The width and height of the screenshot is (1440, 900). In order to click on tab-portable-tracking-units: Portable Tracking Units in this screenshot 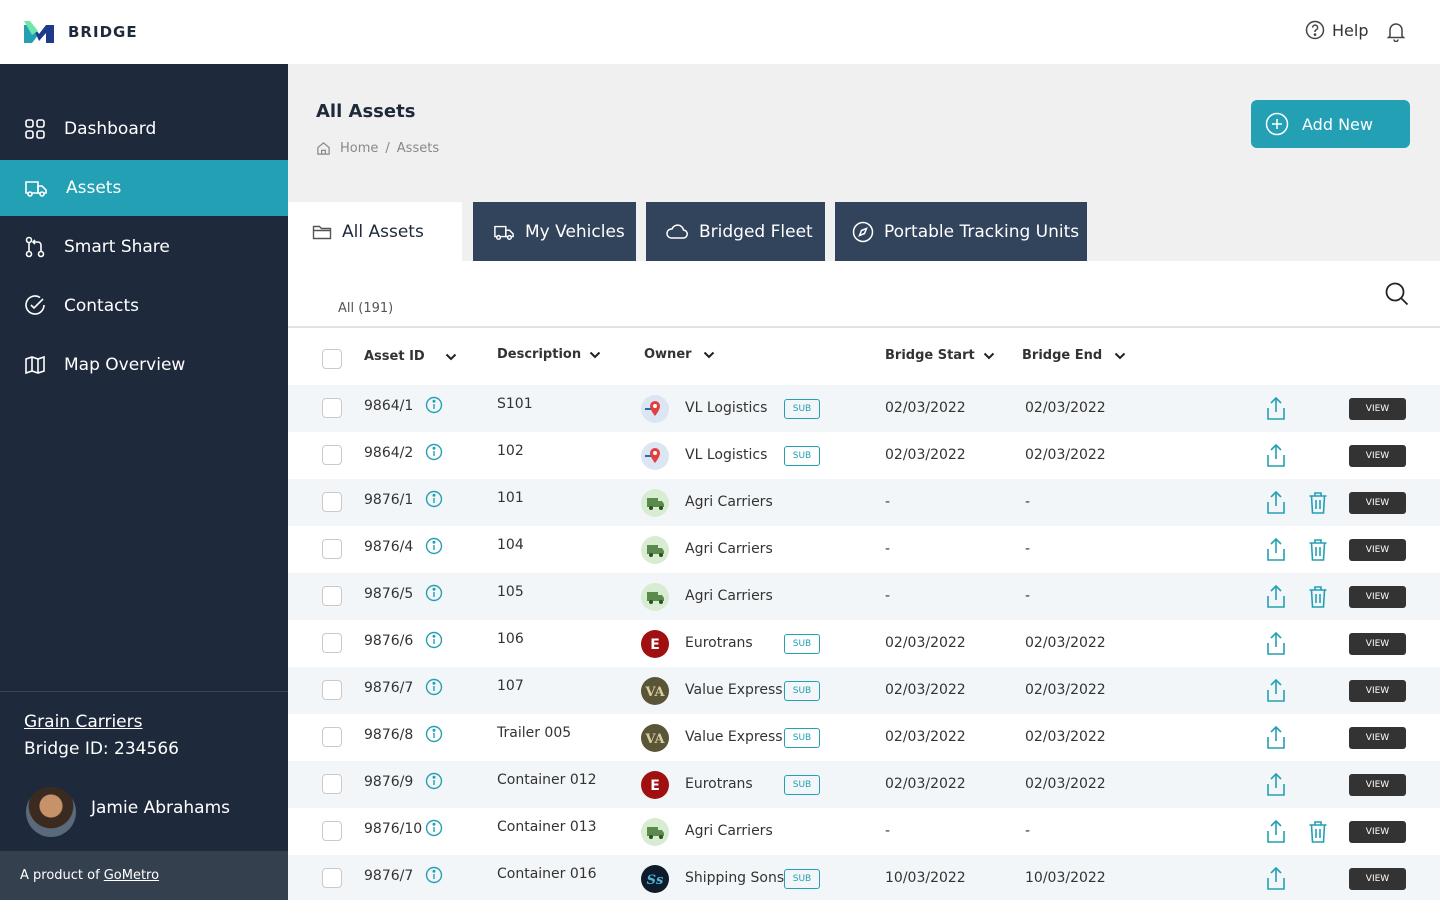, I will do `click(961, 231)`.